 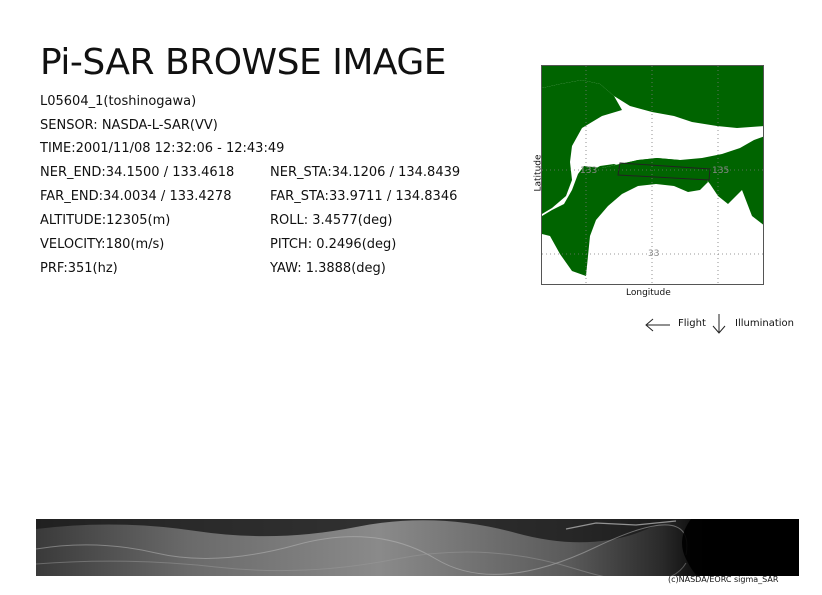 I want to click on map-x-axis-label: Longitude, so click(x=648, y=293).